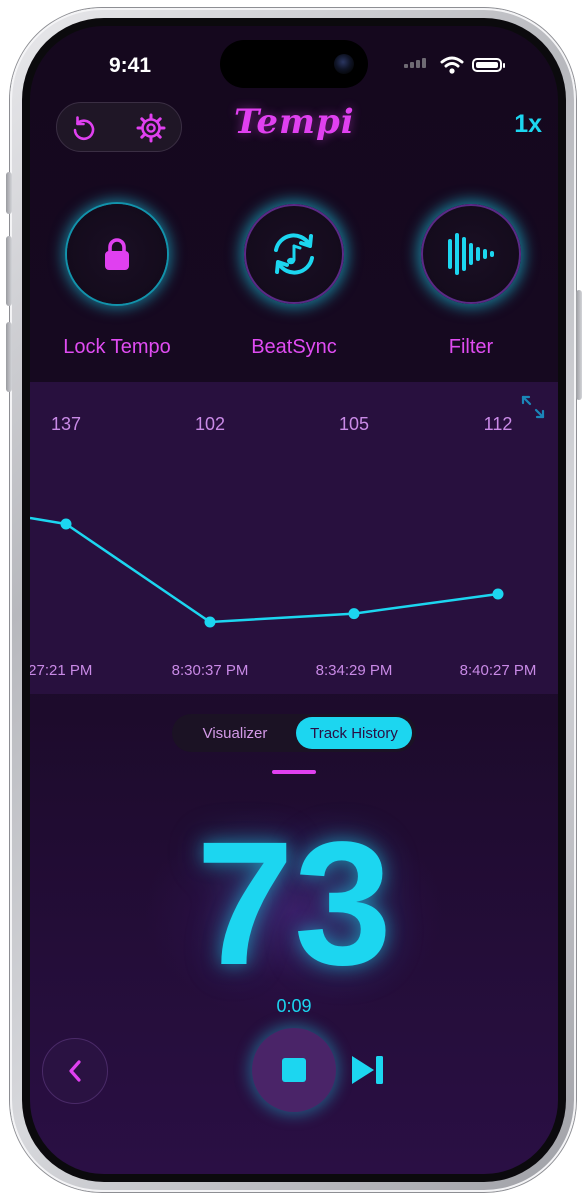 The image size is (588, 1200). I want to click on action-button, so click(9, 193).